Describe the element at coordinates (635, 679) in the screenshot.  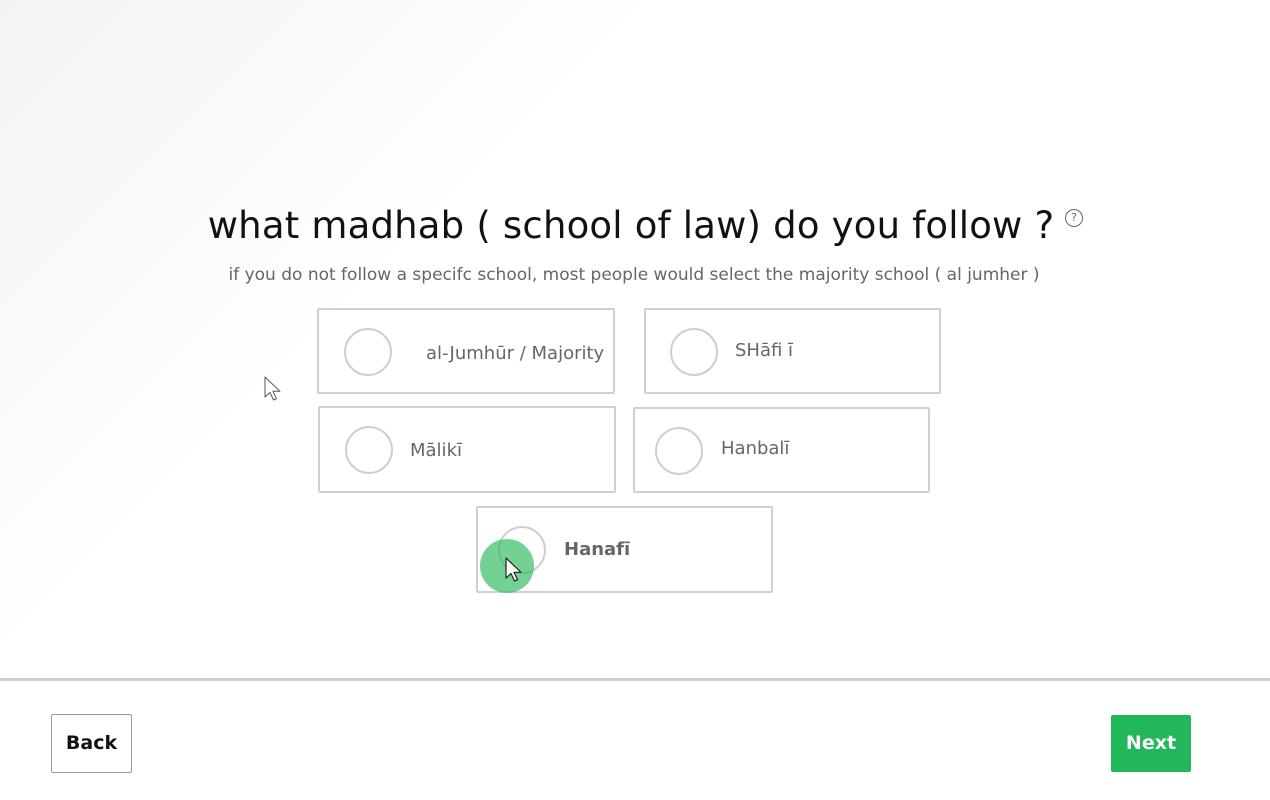
I see `footer-divider` at that location.